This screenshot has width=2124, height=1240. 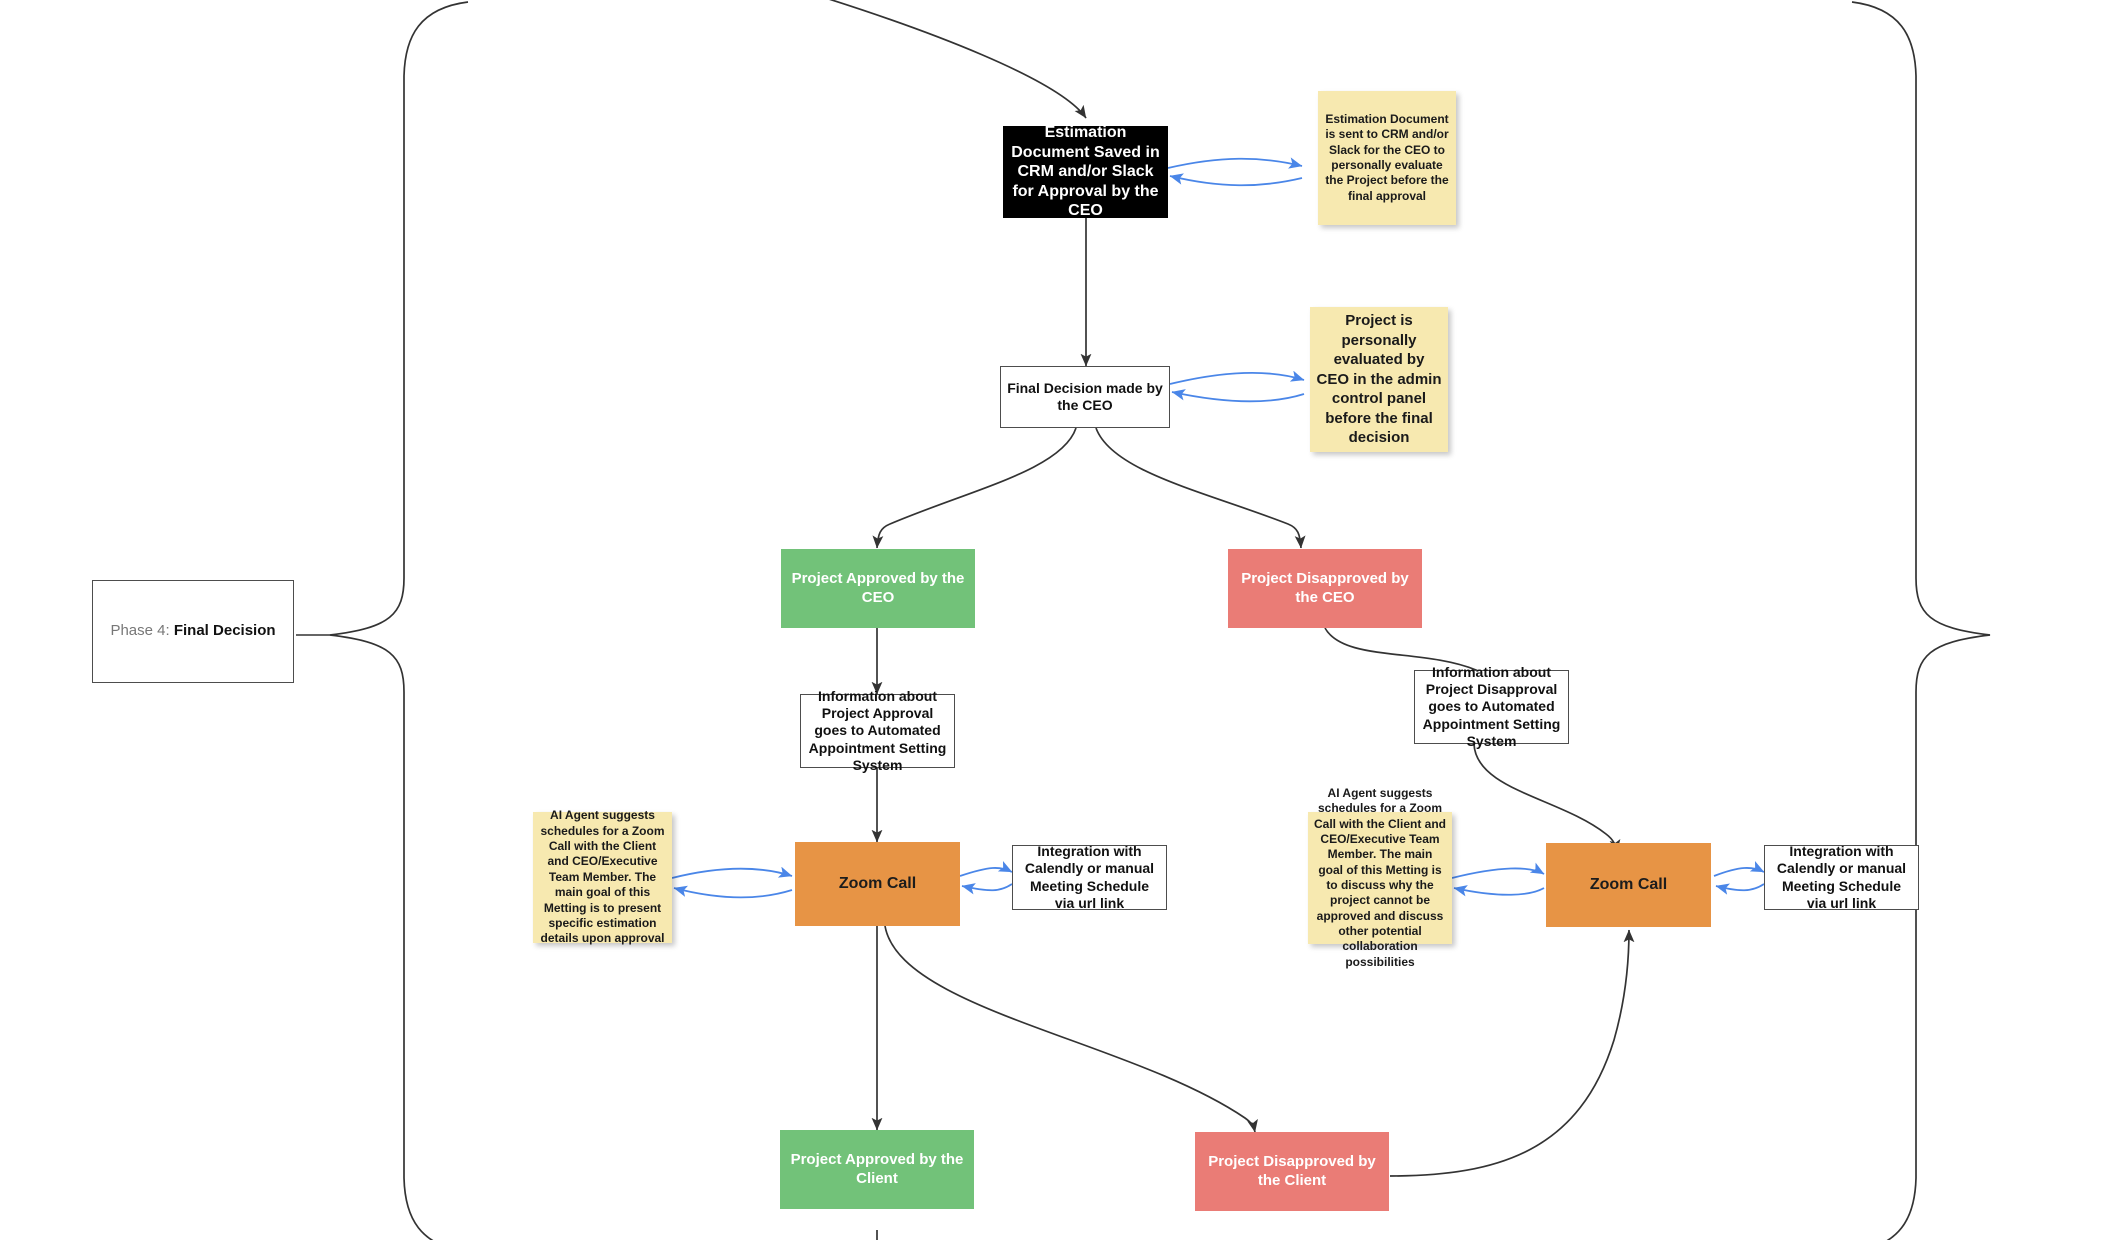 I want to click on node-project-approved-by-ceo: Project Approved by the CEO, so click(x=878, y=588).